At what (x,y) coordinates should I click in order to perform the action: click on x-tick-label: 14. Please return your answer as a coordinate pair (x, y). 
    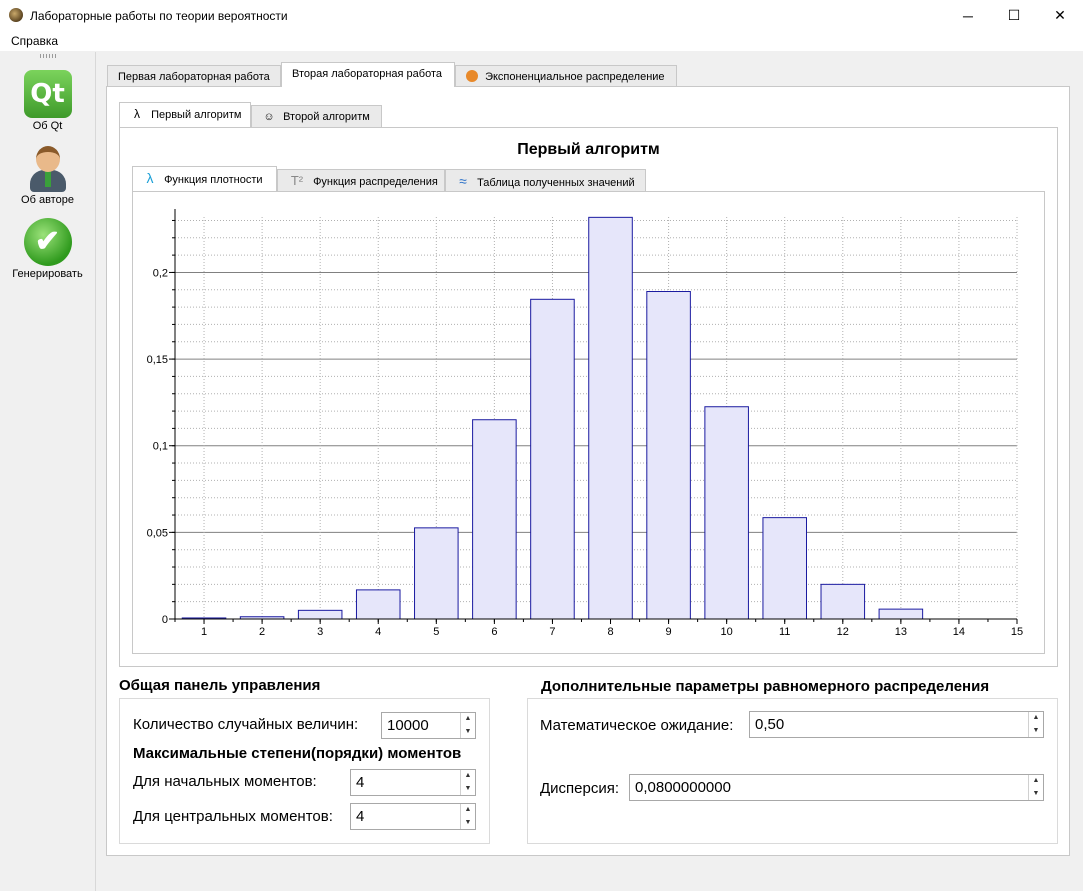
    Looking at the image, I should click on (959, 632).